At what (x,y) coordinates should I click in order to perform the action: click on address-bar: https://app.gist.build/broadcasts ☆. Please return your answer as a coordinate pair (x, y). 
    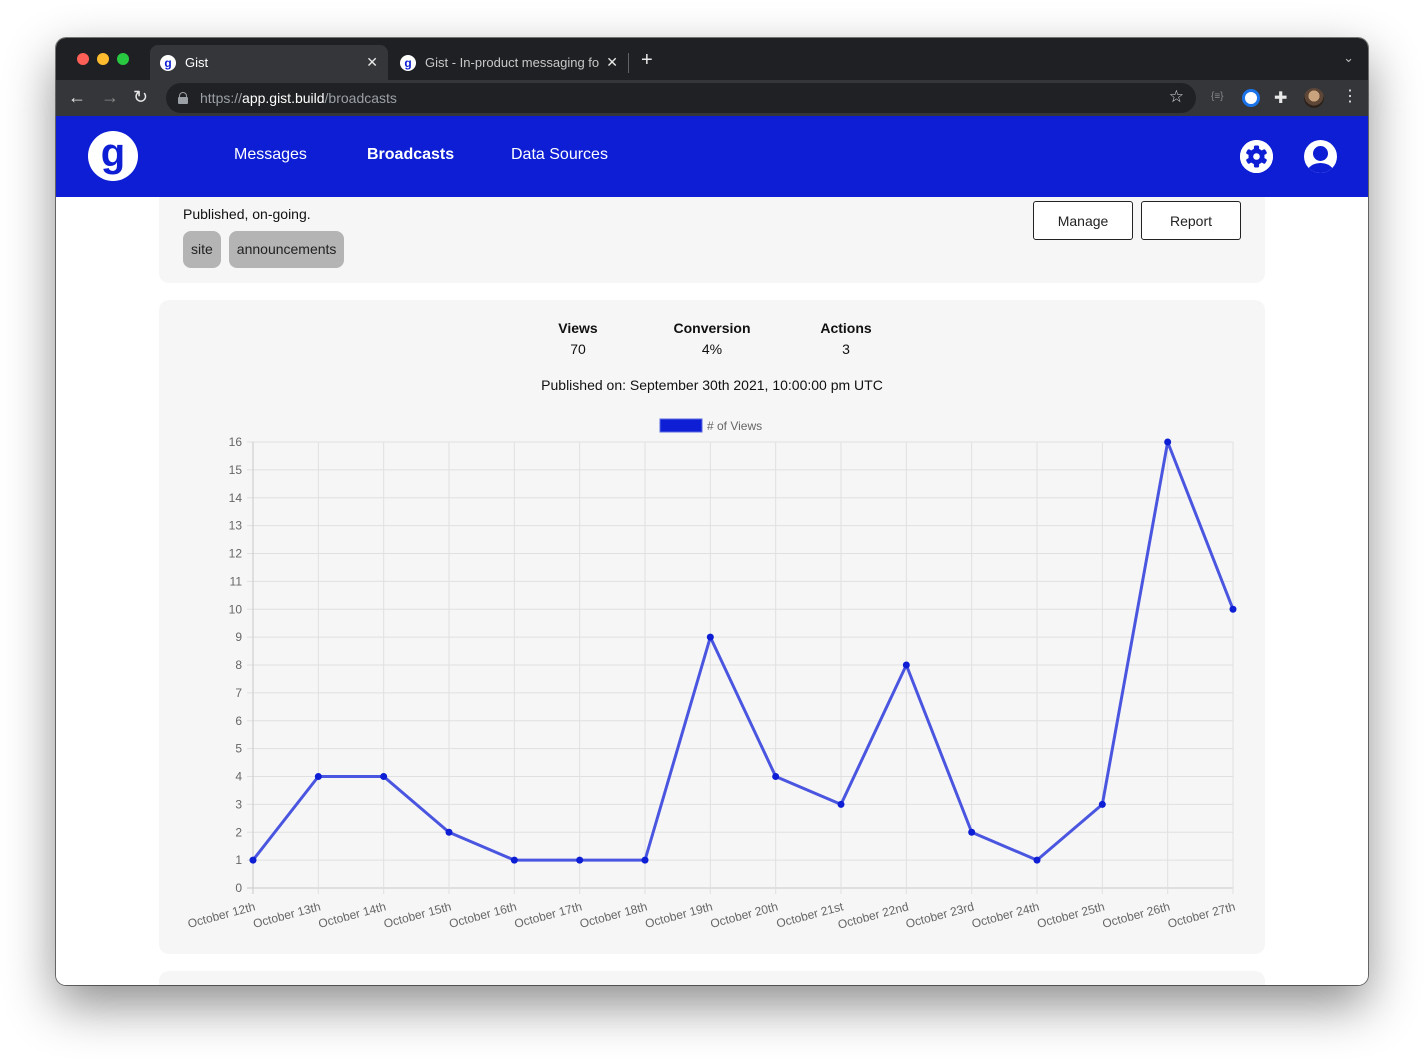
    Looking at the image, I should click on (681, 98).